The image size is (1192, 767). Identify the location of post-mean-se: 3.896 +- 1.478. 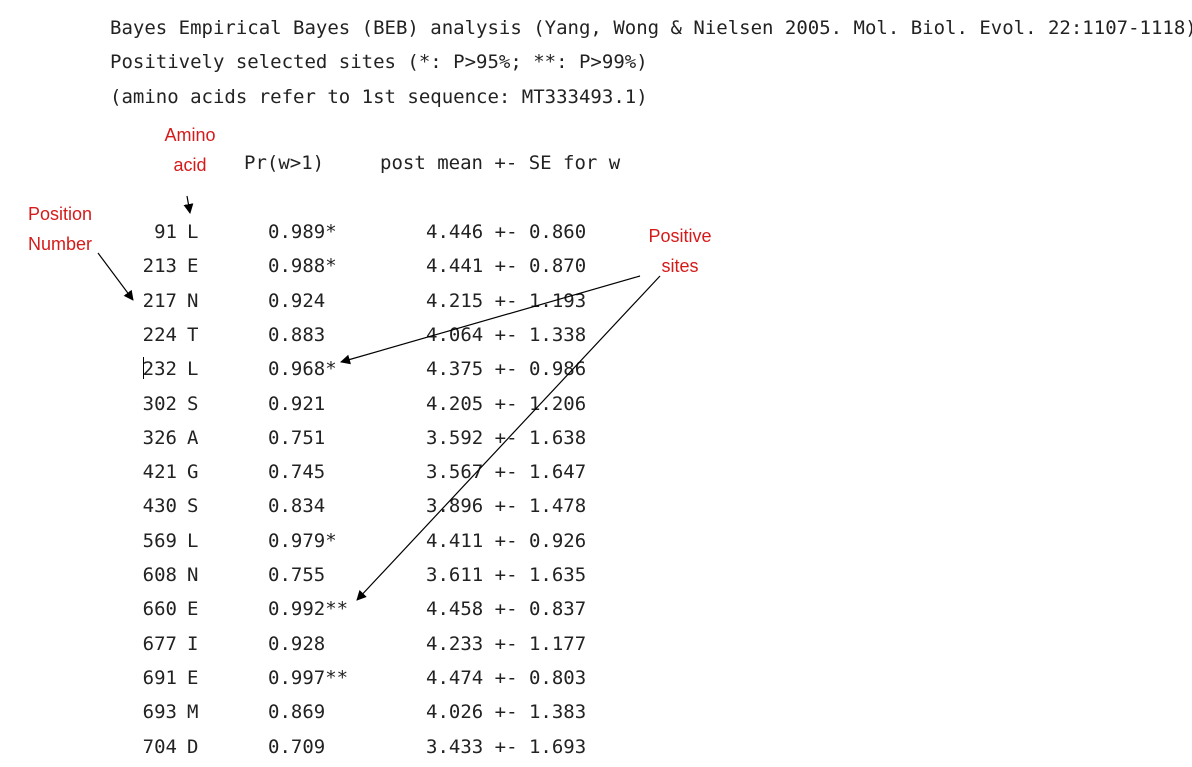
(506, 506).